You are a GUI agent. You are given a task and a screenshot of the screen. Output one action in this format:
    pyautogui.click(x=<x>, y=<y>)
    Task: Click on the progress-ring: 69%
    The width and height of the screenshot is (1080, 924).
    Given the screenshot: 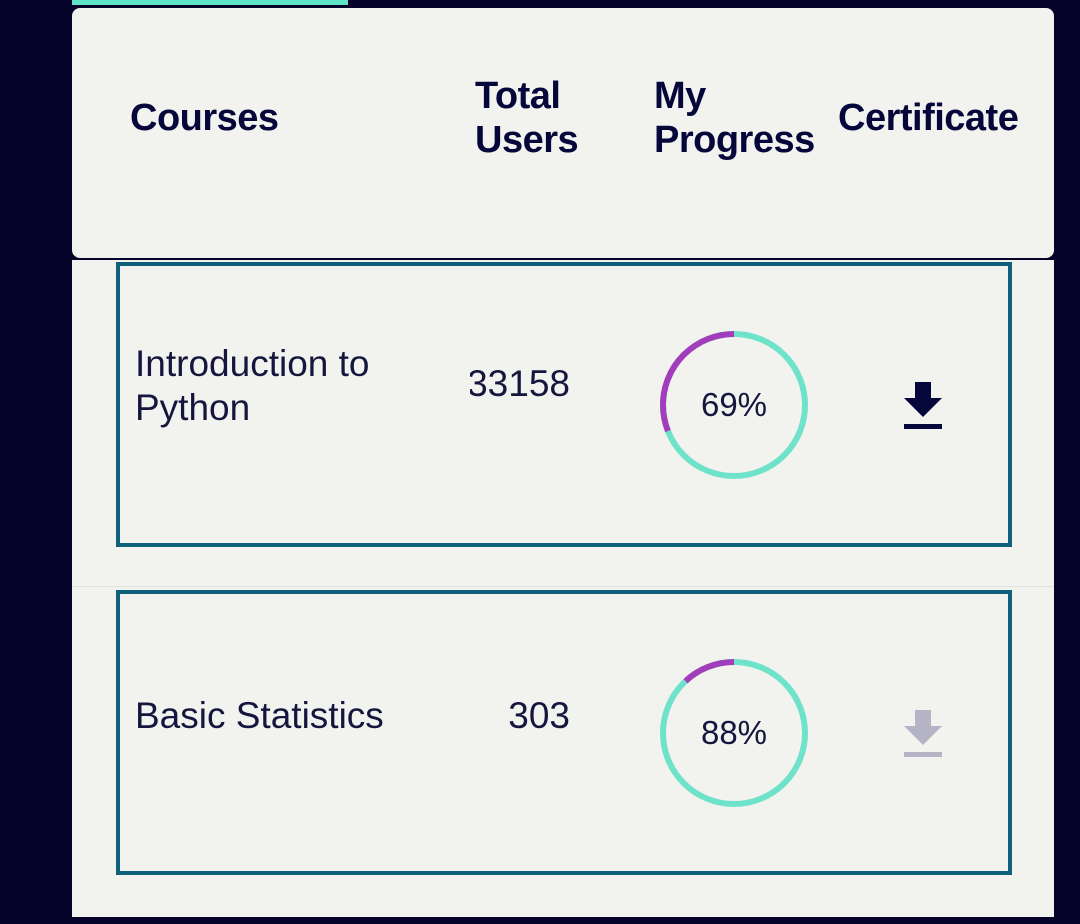 What is the action you would take?
    pyautogui.click(x=734, y=405)
    